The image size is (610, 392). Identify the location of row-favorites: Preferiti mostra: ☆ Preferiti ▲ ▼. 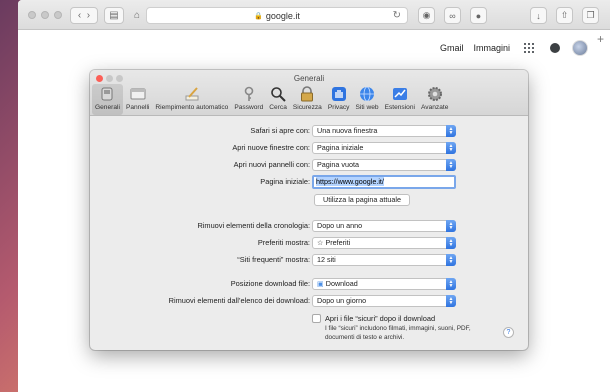
(309, 243).